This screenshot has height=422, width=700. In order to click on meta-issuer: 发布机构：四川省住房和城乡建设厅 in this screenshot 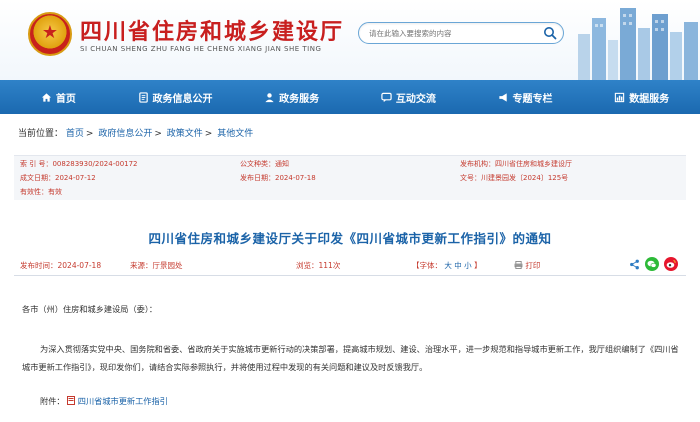, I will do `click(516, 164)`.